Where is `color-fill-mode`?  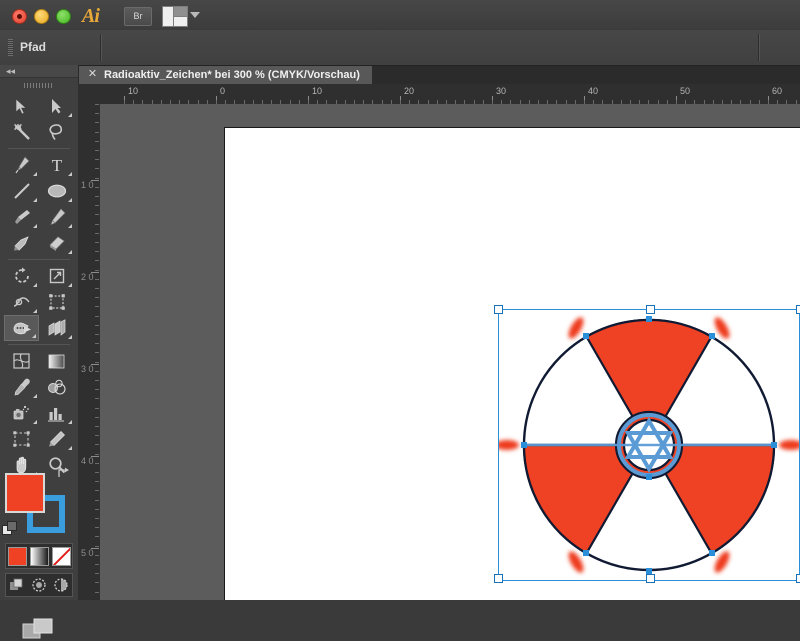
color-fill-mode is located at coordinates (17, 556).